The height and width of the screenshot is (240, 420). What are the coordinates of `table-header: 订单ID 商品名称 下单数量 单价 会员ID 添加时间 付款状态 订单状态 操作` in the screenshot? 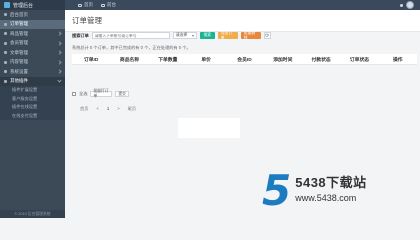 It's located at (244, 59).